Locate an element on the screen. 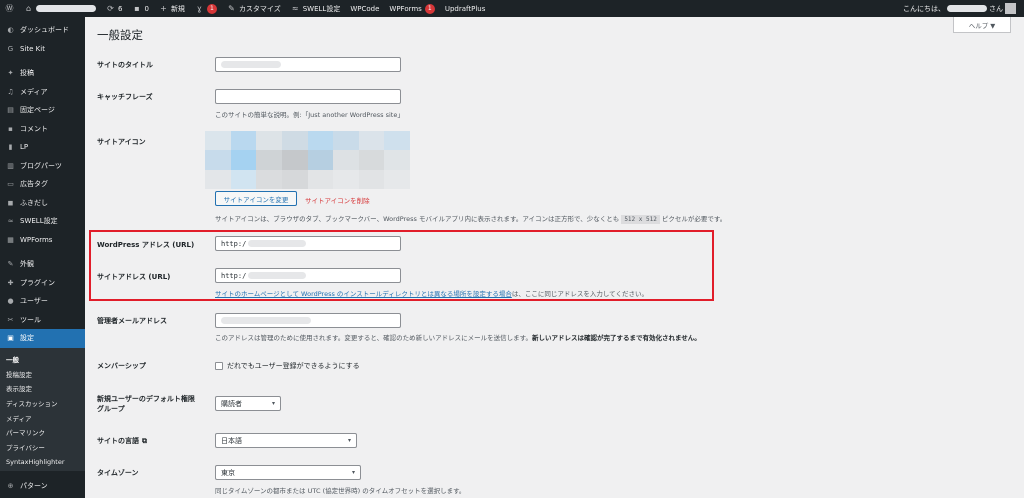  menu-media: ♫ メディア is located at coordinates (42, 92).